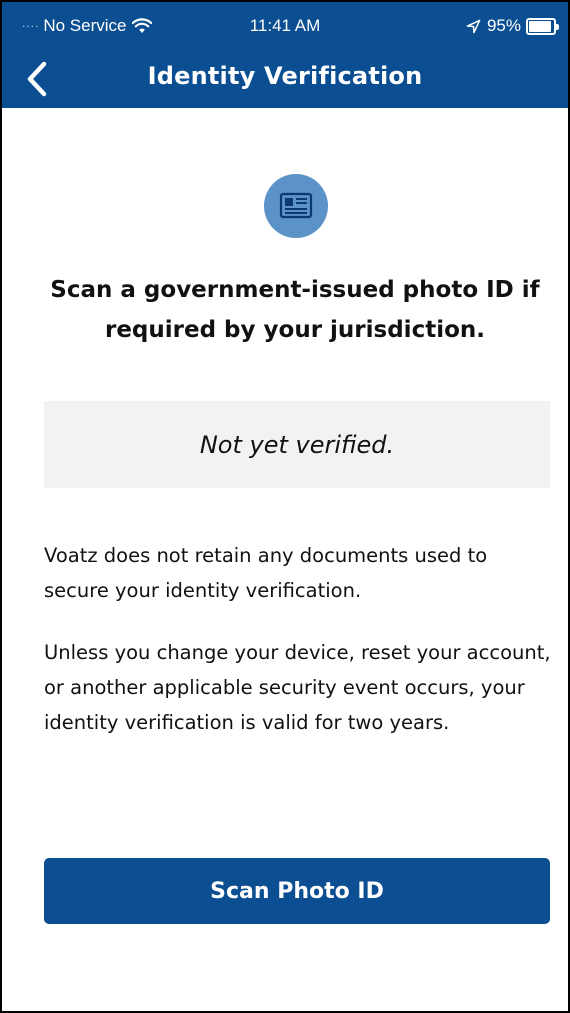 This screenshot has height=1013, width=570. Describe the element at coordinates (503, 25) in the screenshot. I see `battery-percent: 95%` at that location.